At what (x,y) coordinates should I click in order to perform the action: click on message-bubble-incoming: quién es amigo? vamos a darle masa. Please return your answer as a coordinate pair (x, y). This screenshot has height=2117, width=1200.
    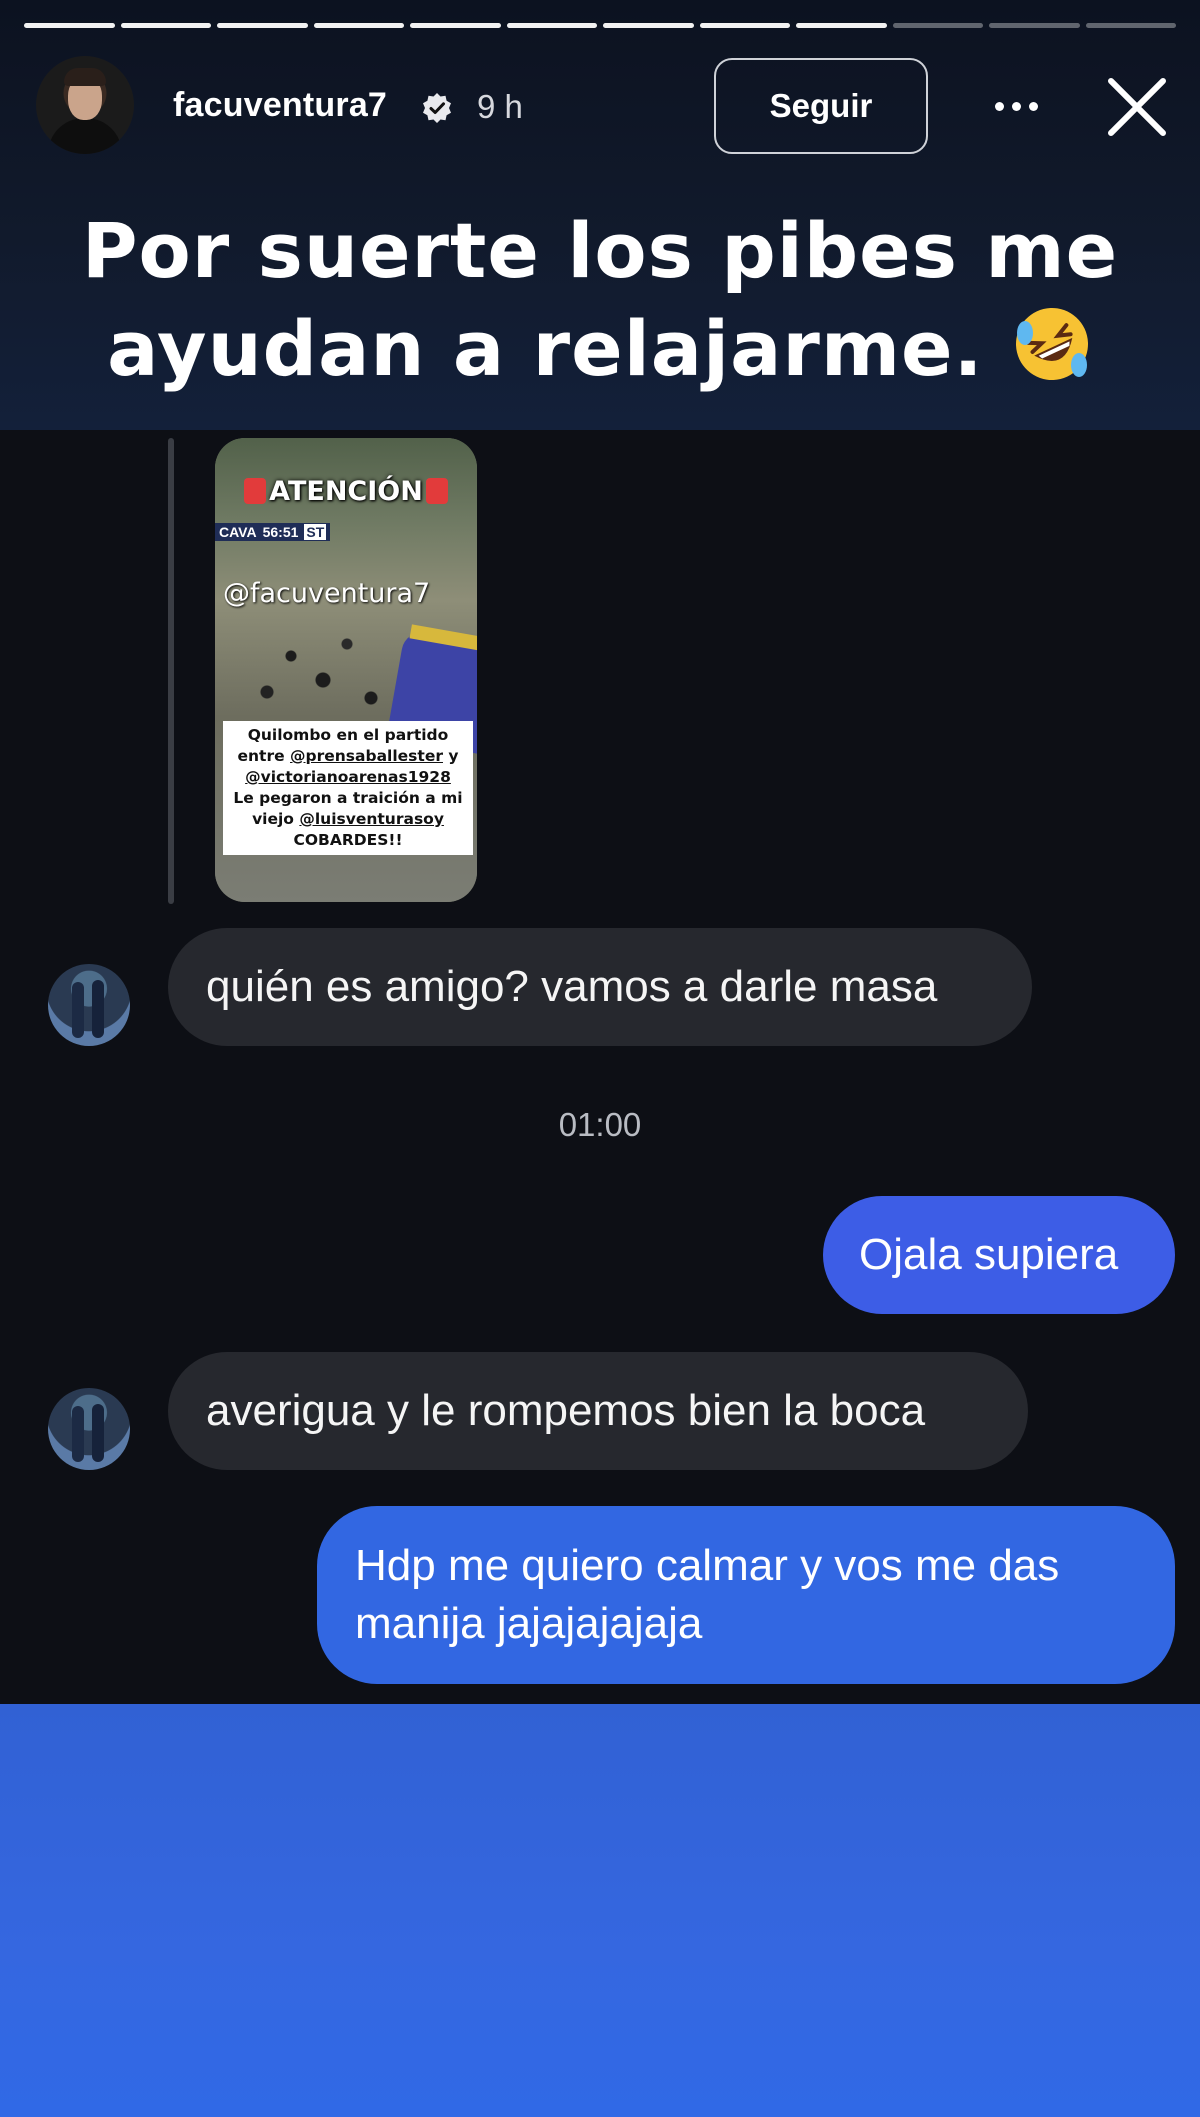
    Looking at the image, I should click on (600, 987).